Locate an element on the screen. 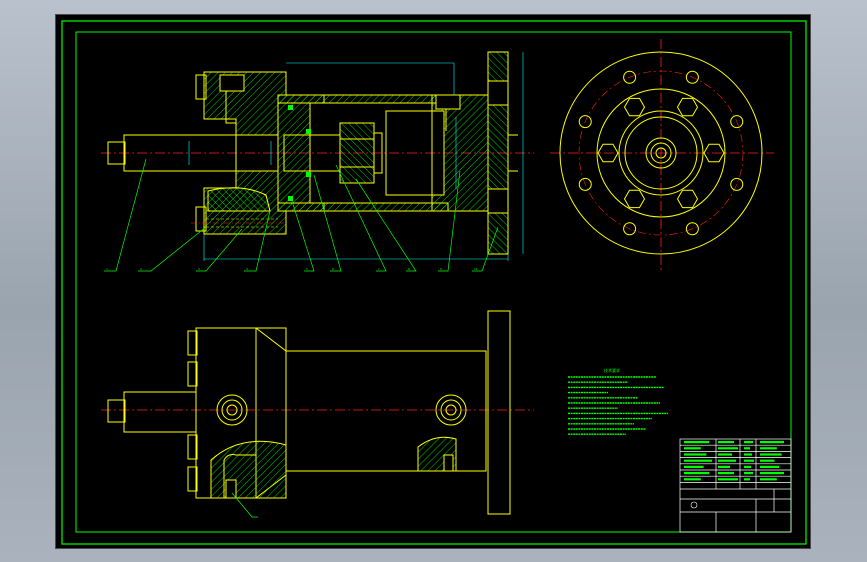 Image resolution: width=867 pixels, height=562 pixels. balloon-labels: 1 2 3 4 5 6 7 8 9 10 is located at coordinates (292, 269).